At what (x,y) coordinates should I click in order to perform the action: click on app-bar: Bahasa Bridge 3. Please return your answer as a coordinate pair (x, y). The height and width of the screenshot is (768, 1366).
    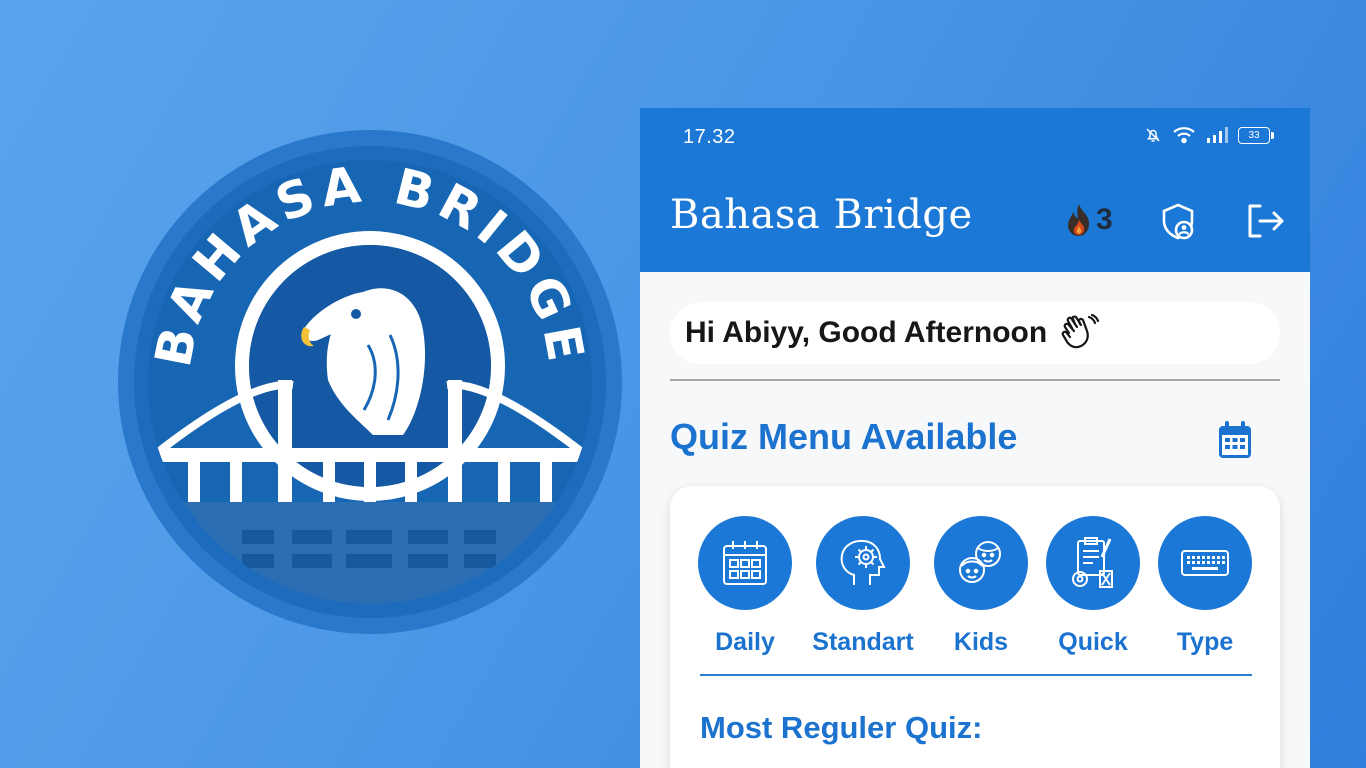
    Looking at the image, I should click on (975, 219).